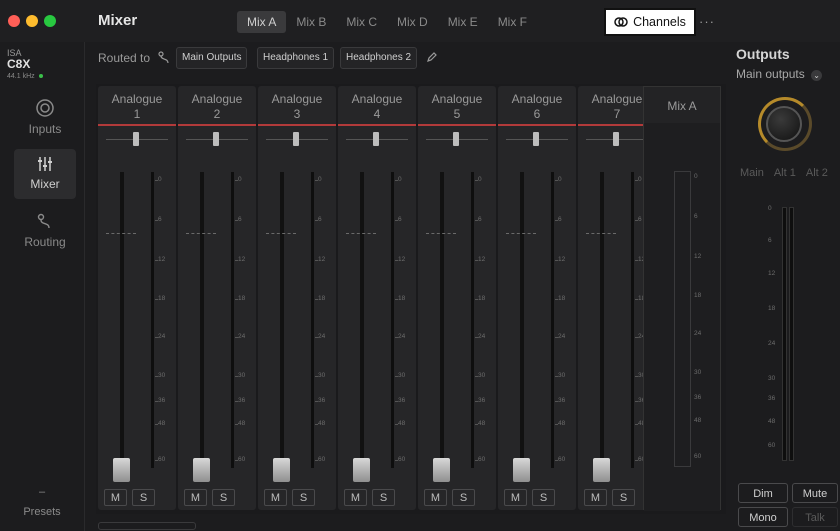  I want to click on mono-button: Mono, so click(763, 517).